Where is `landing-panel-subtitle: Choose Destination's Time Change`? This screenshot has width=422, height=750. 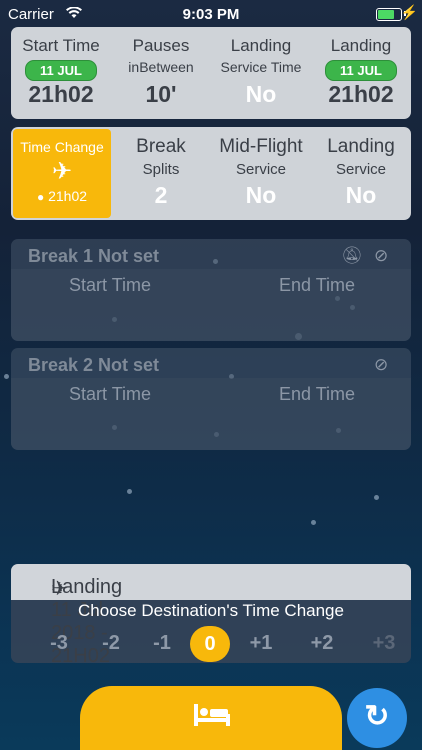
landing-panel-subtitle: Choose Destination's Time Change is located at coordinates (211, 610).